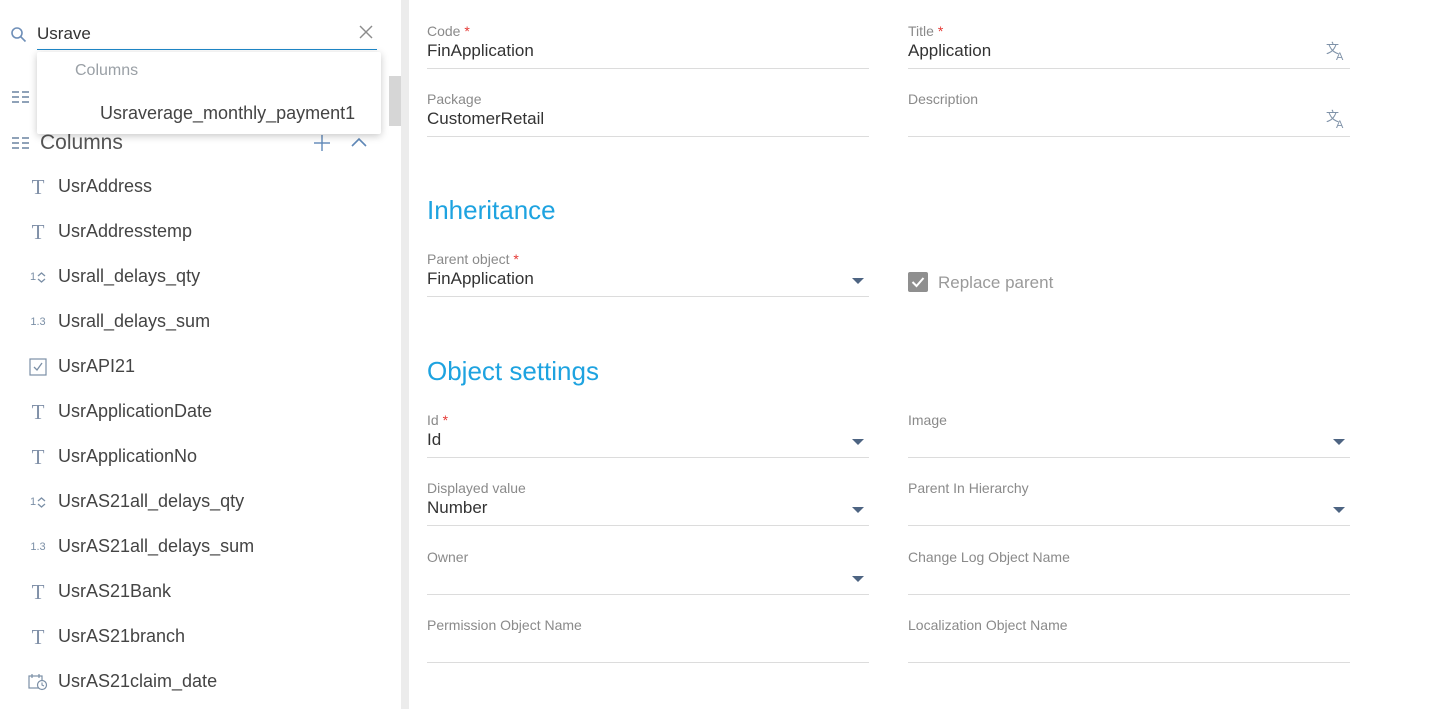 The width and height of the screenshot is (1436, 709). Describe the element at coordinates (448, 557) in the screenshot. I see `owner-label: Owner` at that location.